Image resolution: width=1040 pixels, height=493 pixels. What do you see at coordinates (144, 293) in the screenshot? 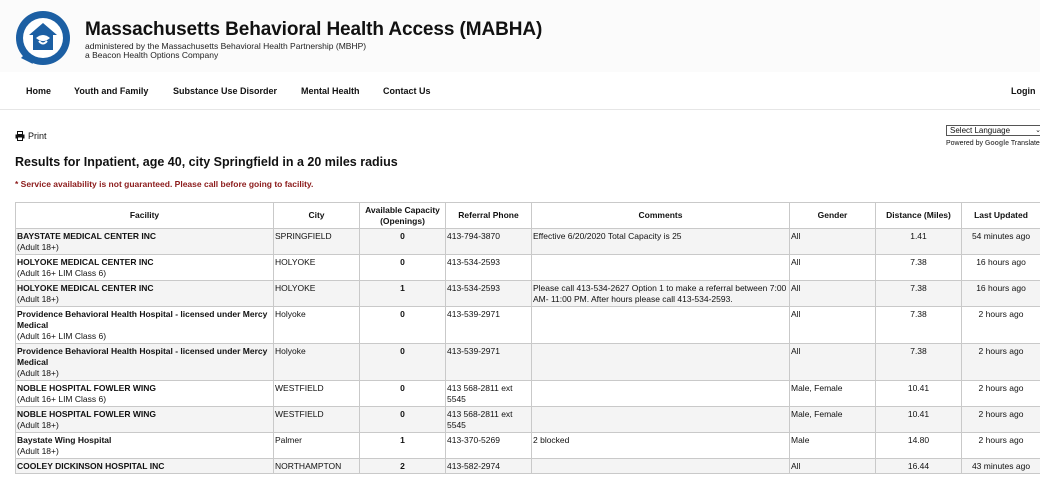
I see `facility-cell: HOLYOKE MEDICAL CENTER INC (Adult 18+)` at bounding box center [144, 293].